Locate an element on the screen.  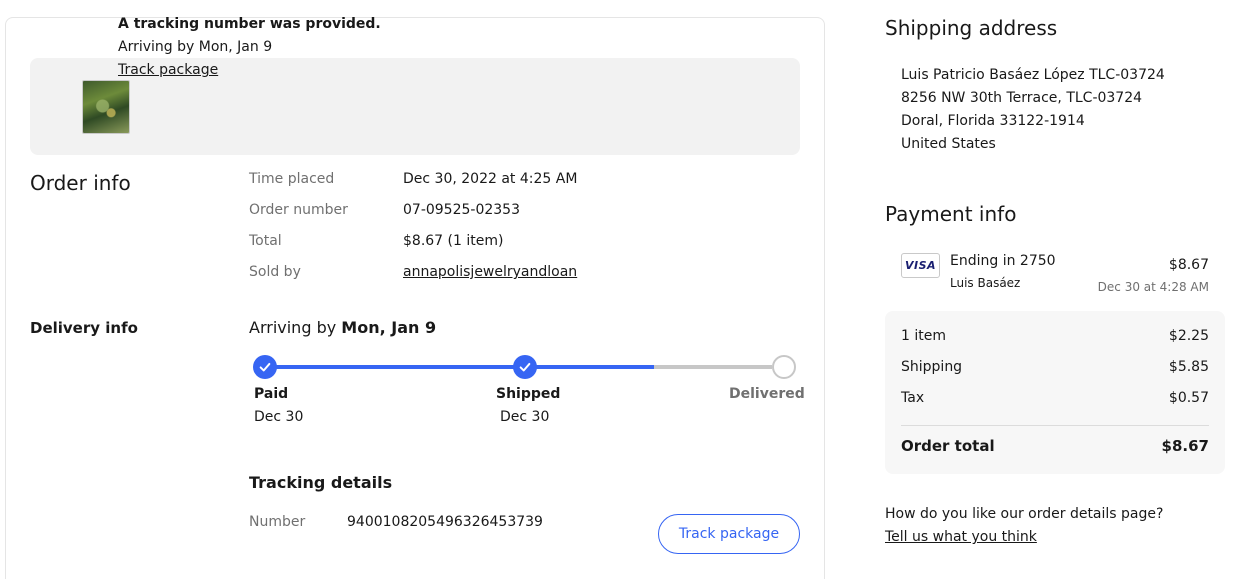
seller-link: annapolisjewelryandloan is located at coordinates (490, 272).